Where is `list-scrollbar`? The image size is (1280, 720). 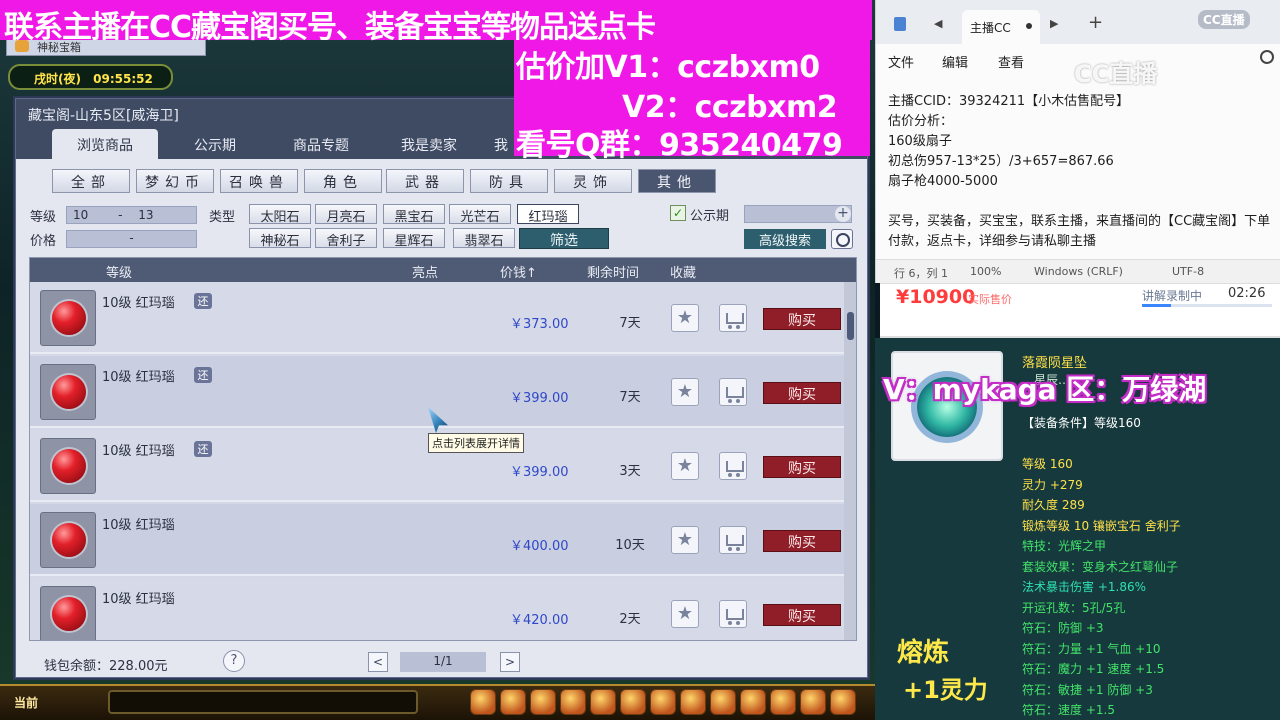
list-scrollbar is located at coordinates (850, 461).